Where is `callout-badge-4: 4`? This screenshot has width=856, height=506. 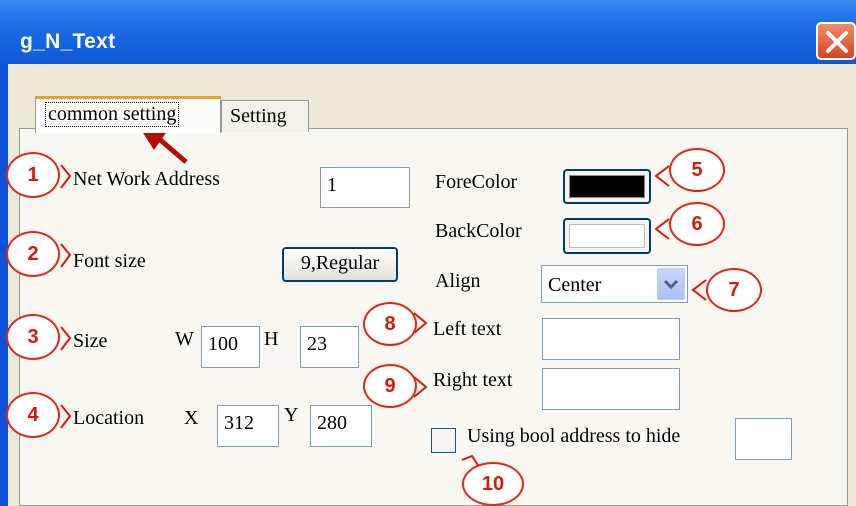
callout-badge-4: 4 is located at coordinates (33, 415).